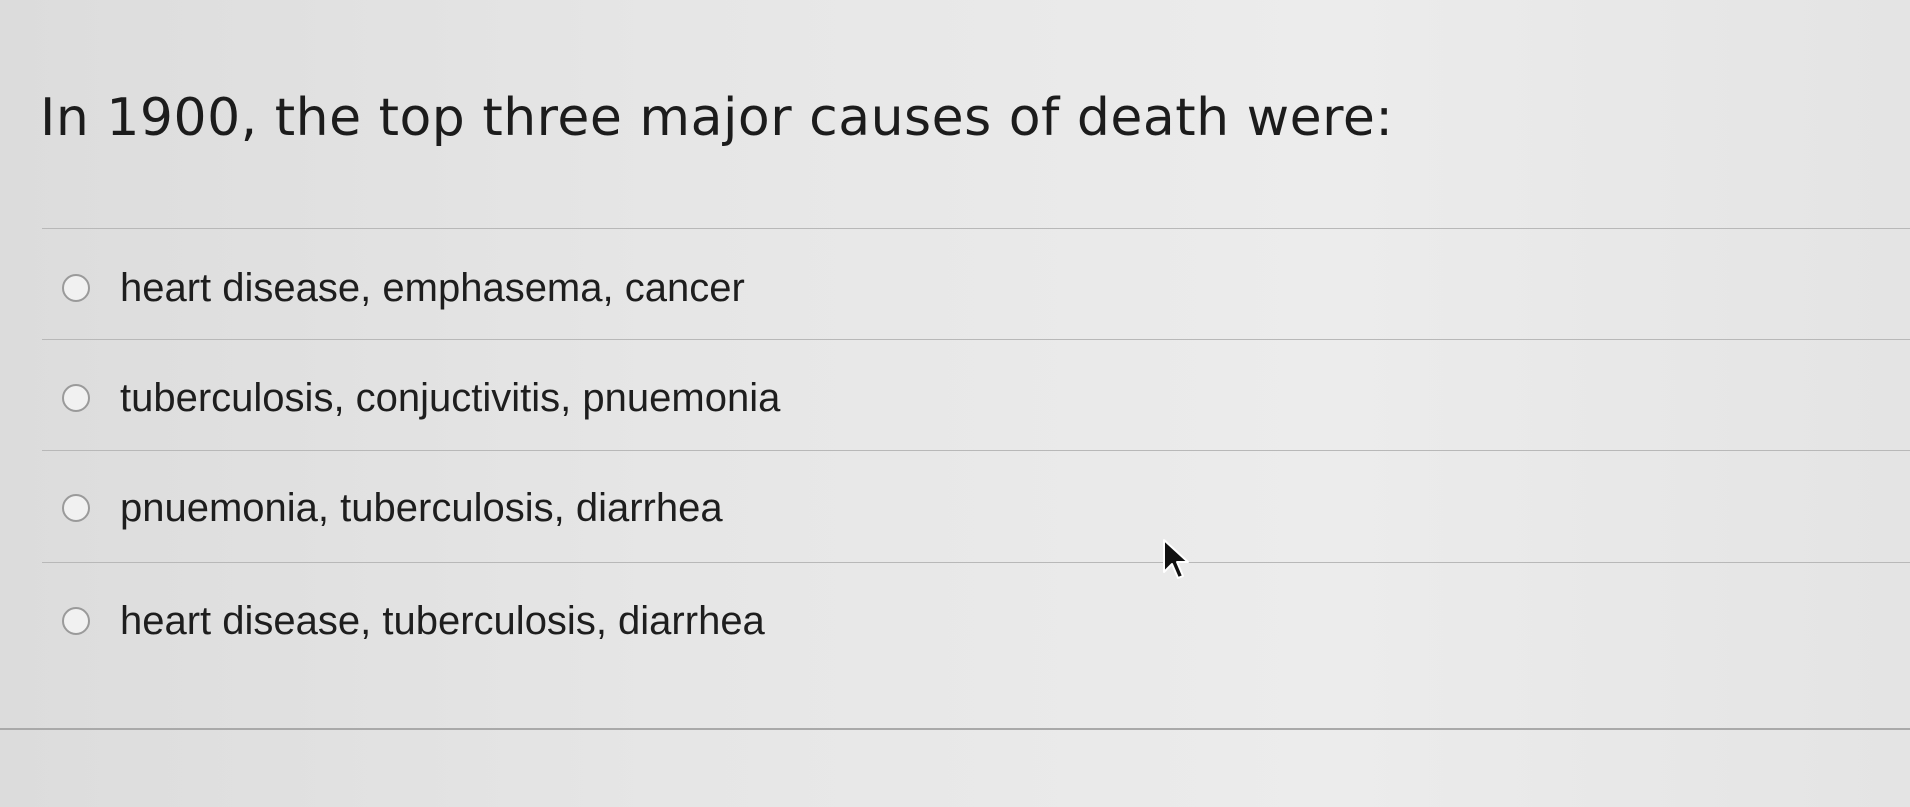 The width and height of the screenshot is (1910, 807). I want to click on answer-option-label: heart disease, tuberculosis, diarrhea, so click(442, 620).